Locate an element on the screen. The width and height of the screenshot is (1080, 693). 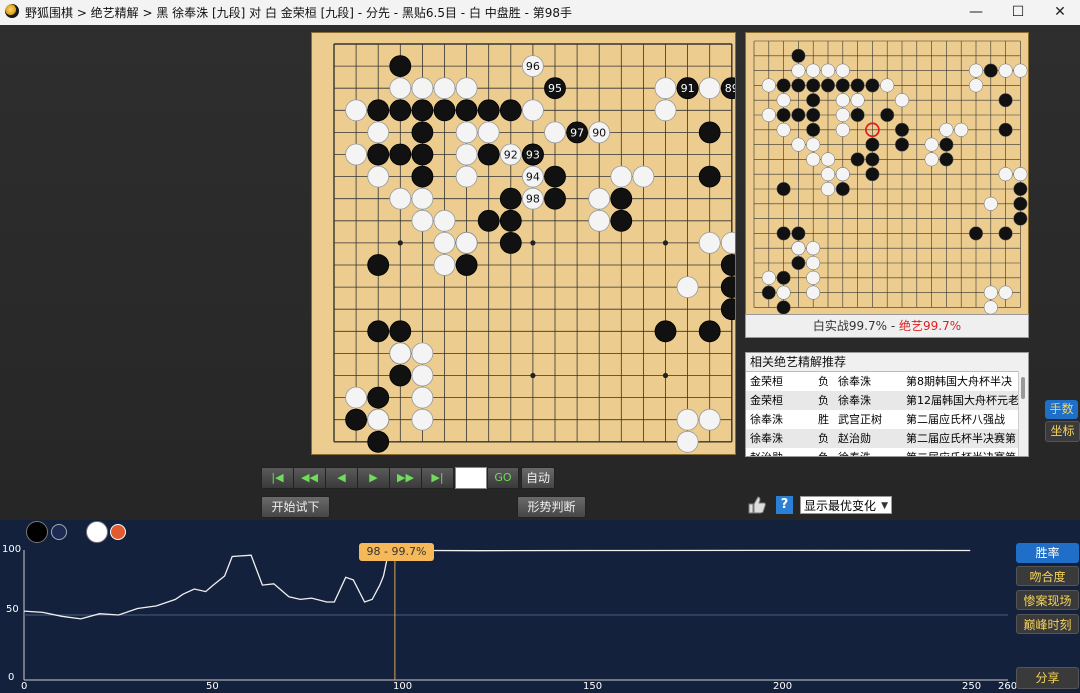
thumbs-up-icon is located at coordinates (757, 505).